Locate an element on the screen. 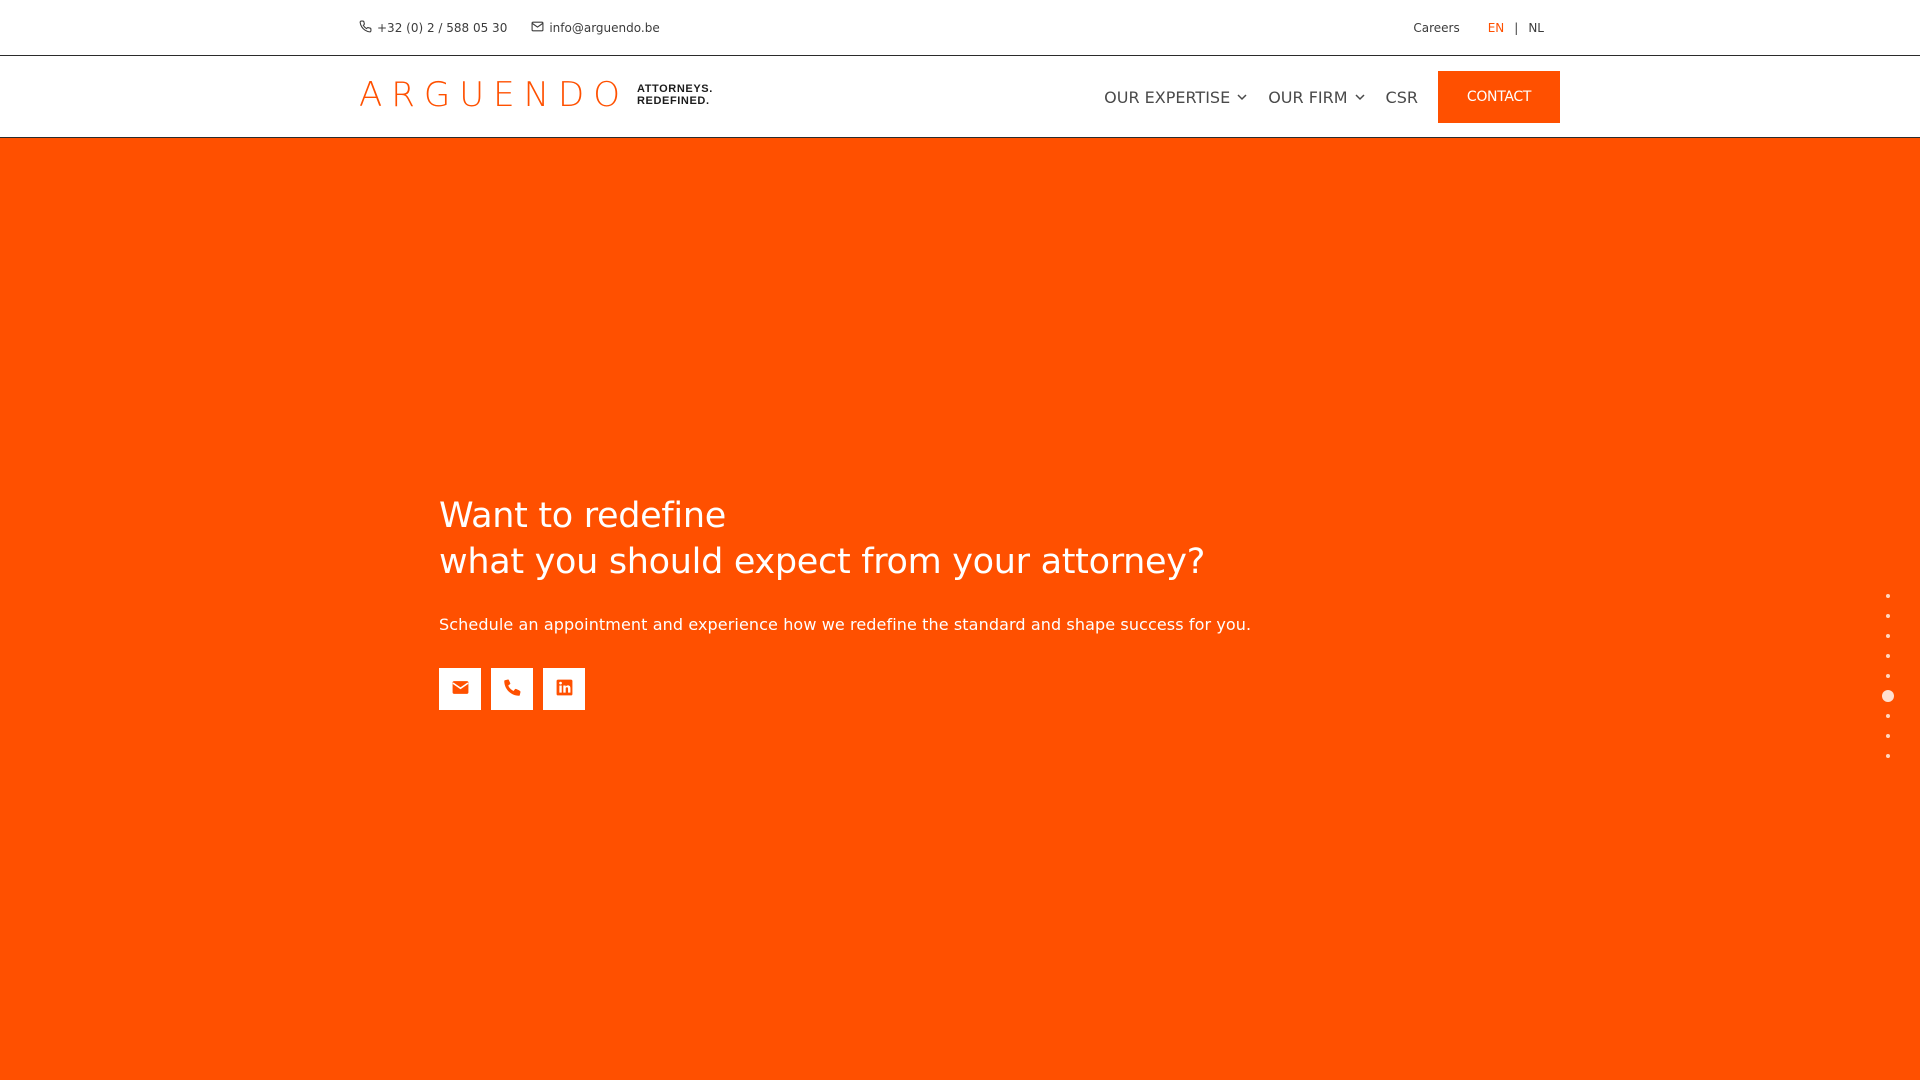 The image size is (1920, 1080). nav-csr: CSR is located at coordinates (1402, 97).